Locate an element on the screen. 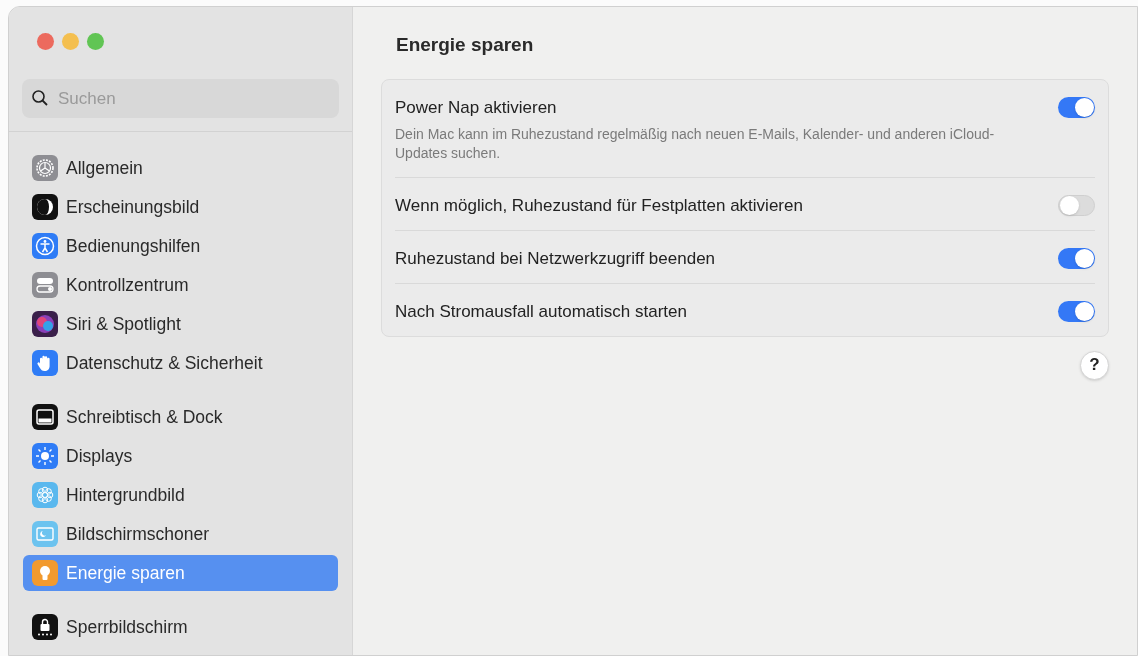 The width and height of the screenshot is (1138, 656). toggles-icon is located at coordinates (45, 285).